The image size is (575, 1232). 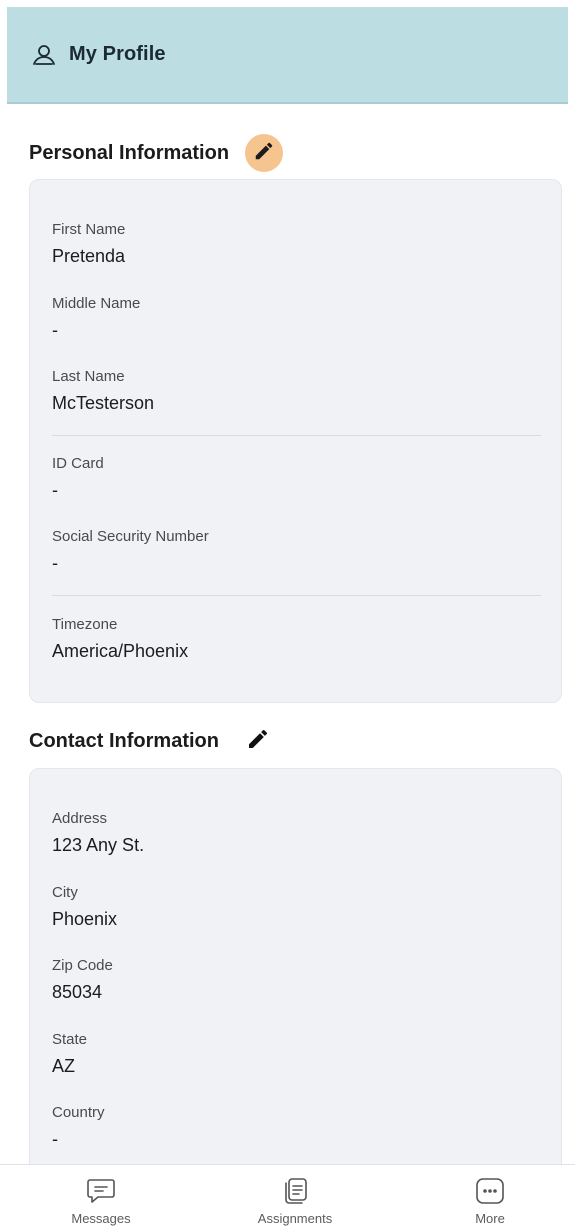 I want to click on field-zip-code: Zip Code 85034, so click(x=82, y=980).